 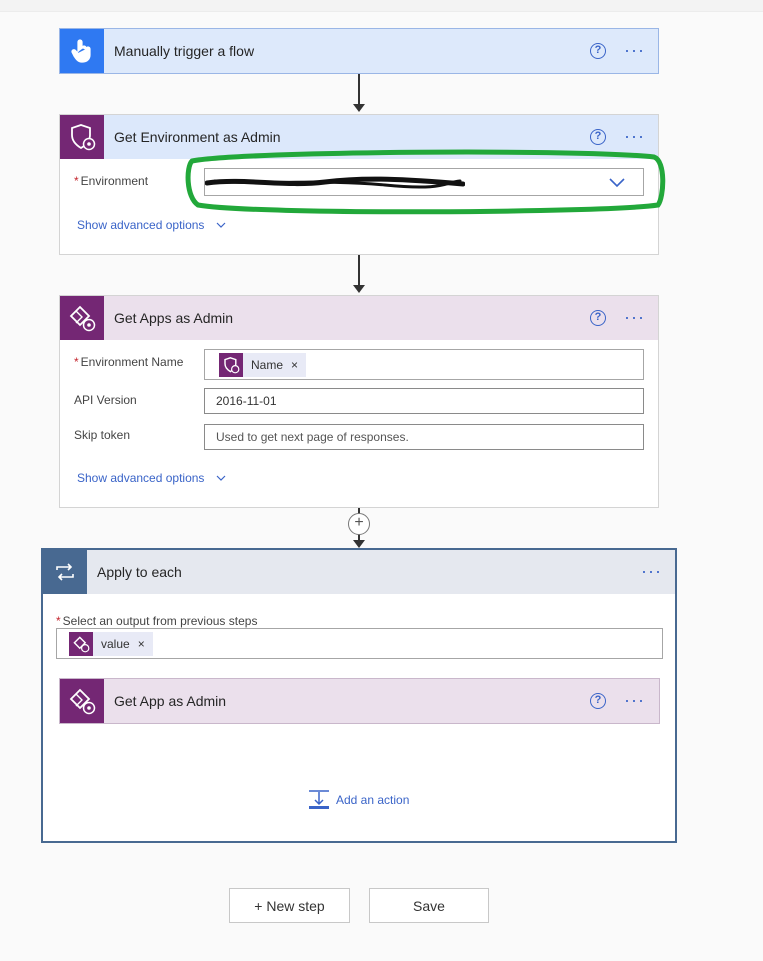 I want to click on add-action-icon, so click(x=319, y=799).